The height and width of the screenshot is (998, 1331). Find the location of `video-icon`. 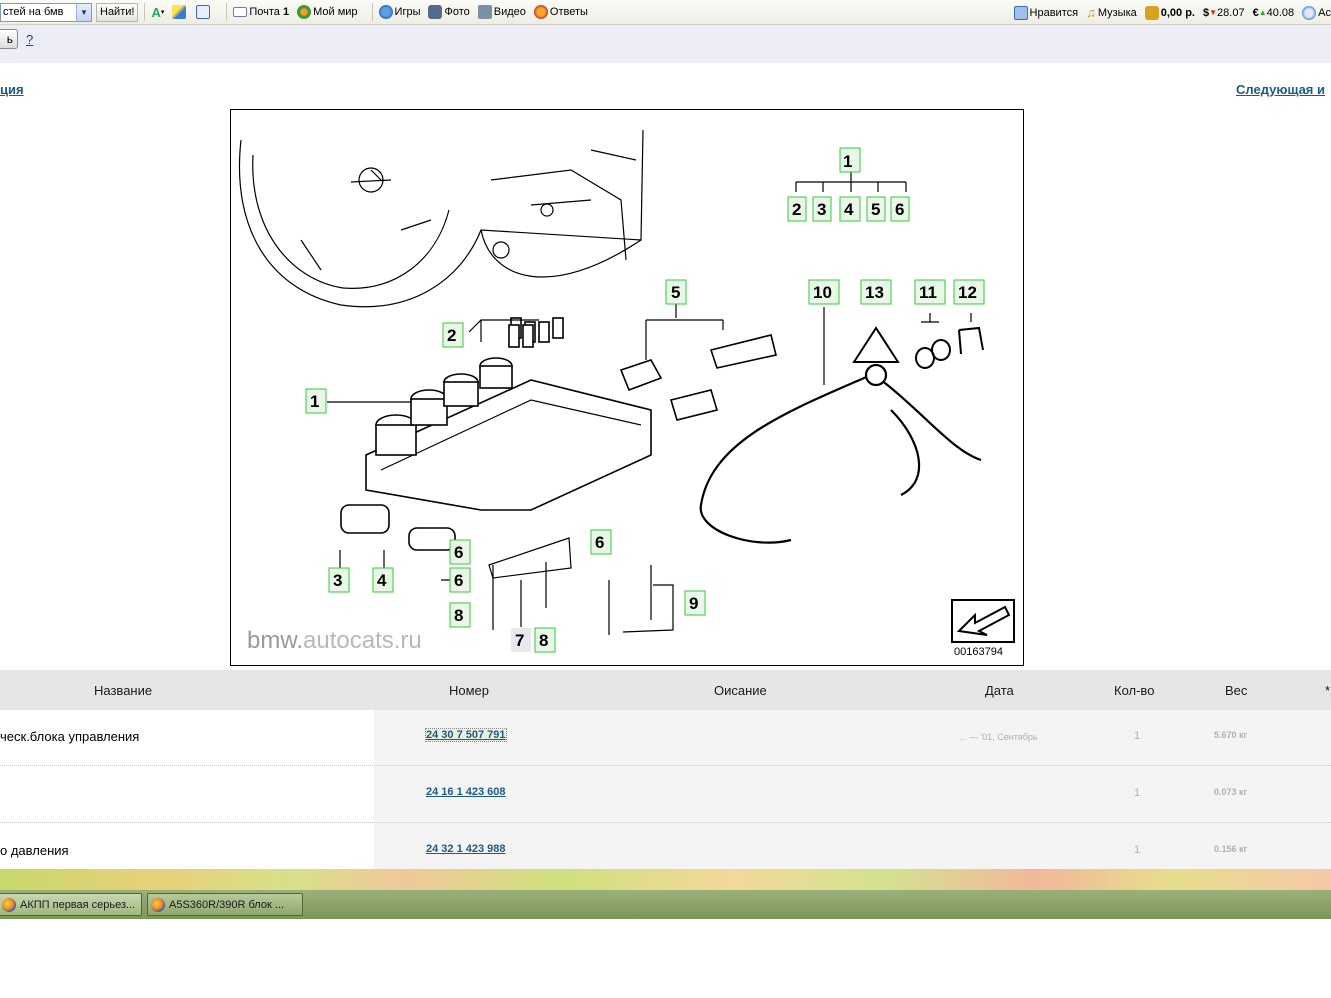

video-icon is located at coordinates (484, 12).